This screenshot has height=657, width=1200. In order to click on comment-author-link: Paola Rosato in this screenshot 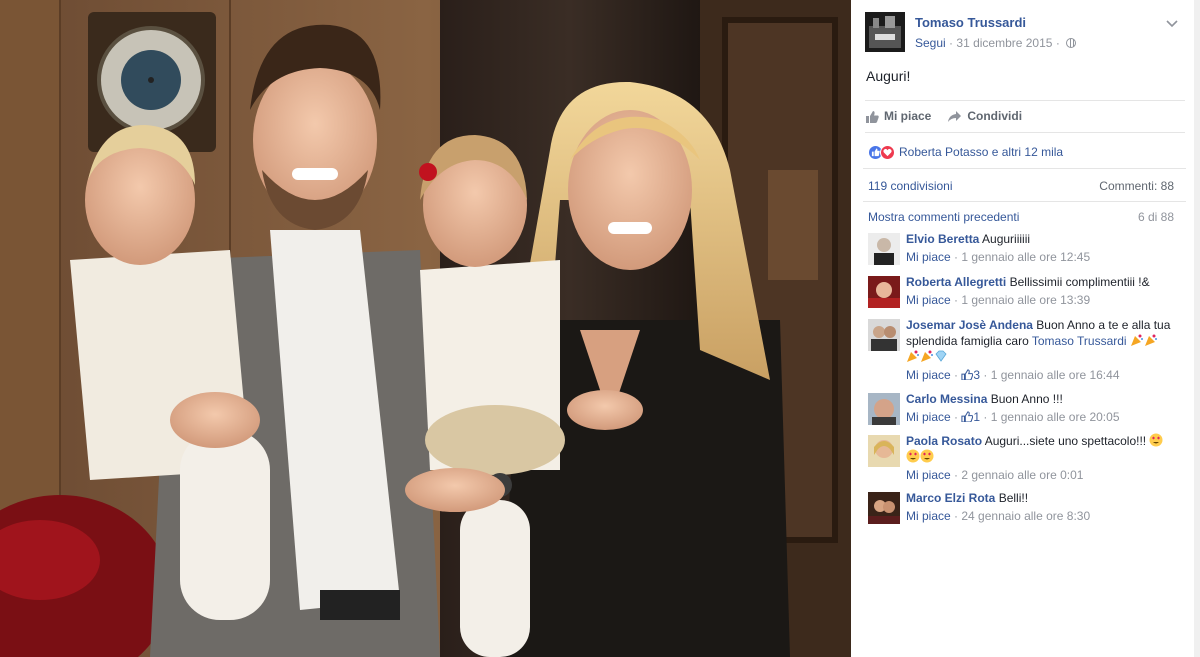, I will do `click(944, 441)`.